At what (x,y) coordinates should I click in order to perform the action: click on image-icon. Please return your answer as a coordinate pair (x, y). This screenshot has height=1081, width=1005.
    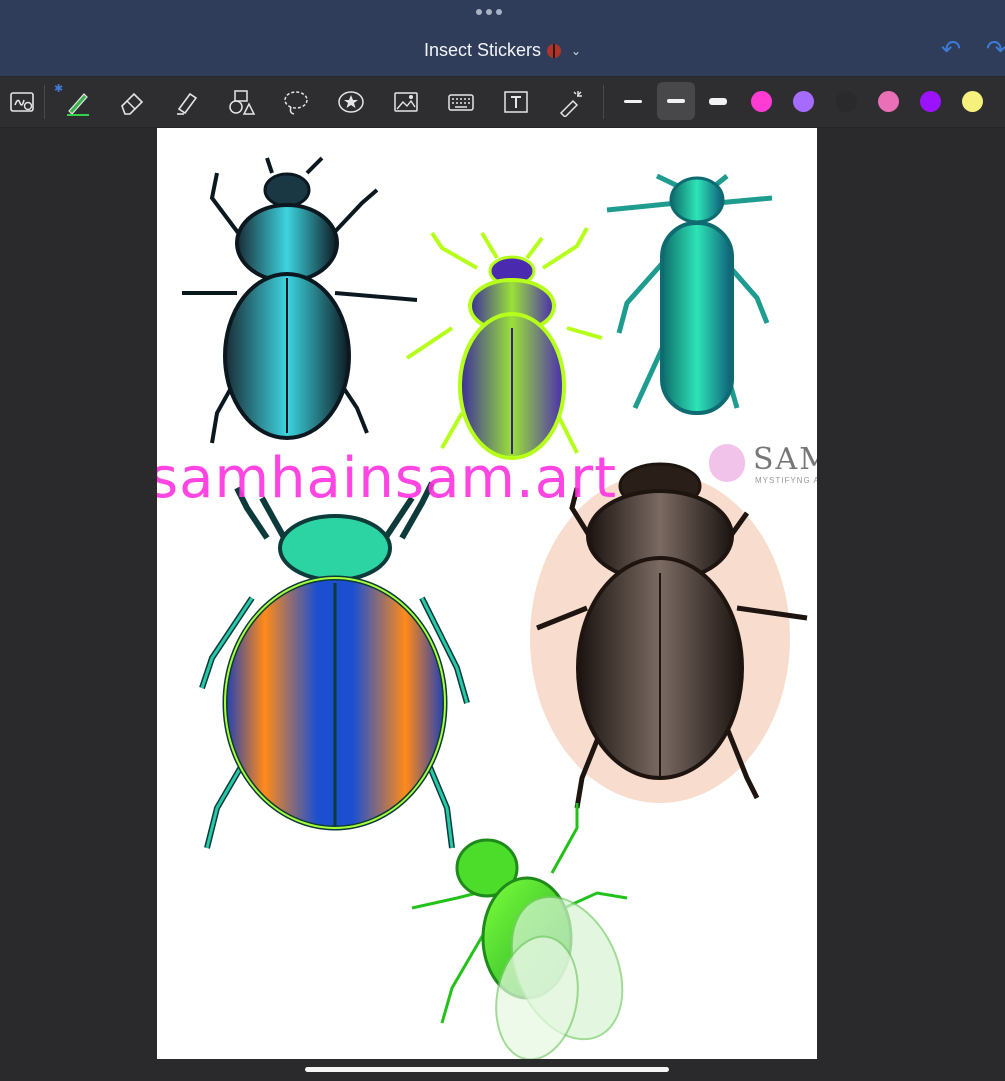
    Looking at the image, I should click on (406, 102).